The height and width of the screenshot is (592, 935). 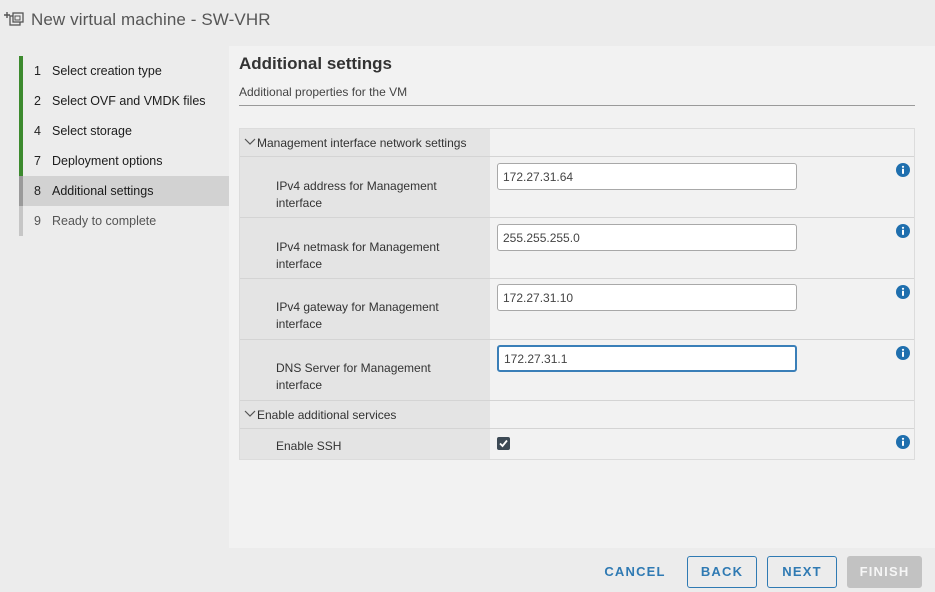 What do you see at coordinates (37, 161) in the screenshot?
I see `step-number: 7` at bounding box center [37, 161].